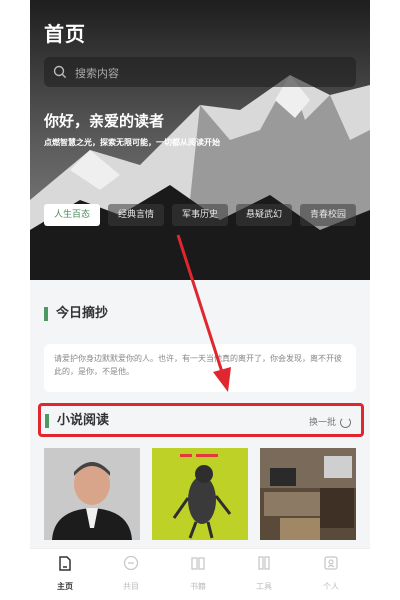  Describe the element at coordinates (264, 563) in the screenshot. I see `tool-icon` at that location.